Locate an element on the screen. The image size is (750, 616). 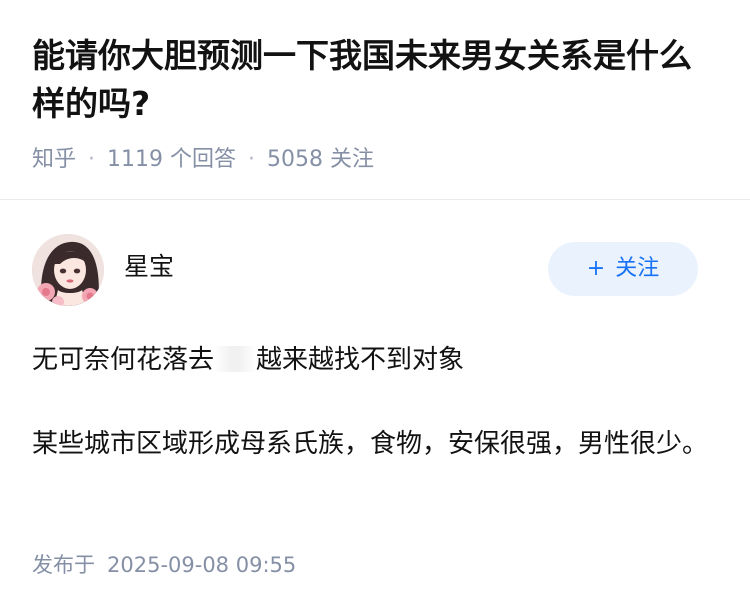
author-row: 星宝 + 关注 is located at coordinates (375, 270).